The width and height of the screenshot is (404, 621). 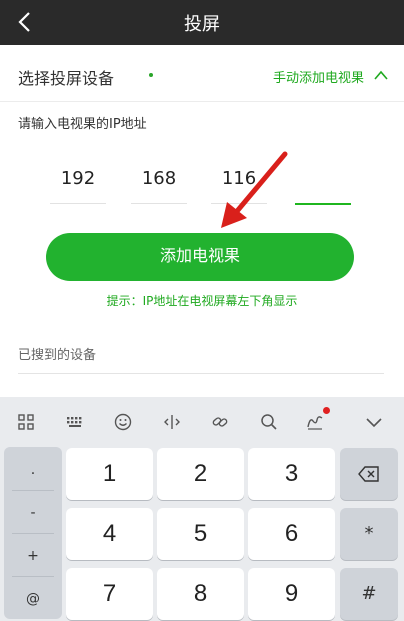 I want to click on symbol-key-at: @, so click(x=33, y=599).